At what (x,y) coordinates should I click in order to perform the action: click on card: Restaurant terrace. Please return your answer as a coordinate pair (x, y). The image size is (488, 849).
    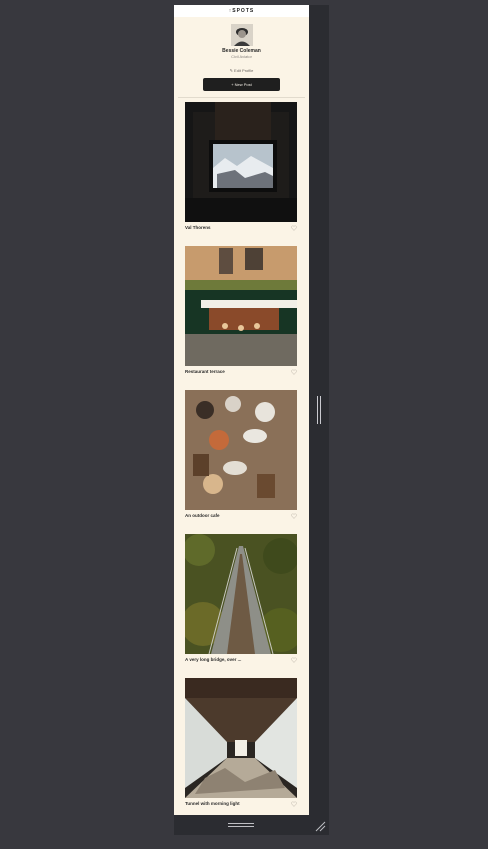
    Looking at the image, I should click on (241, 312).